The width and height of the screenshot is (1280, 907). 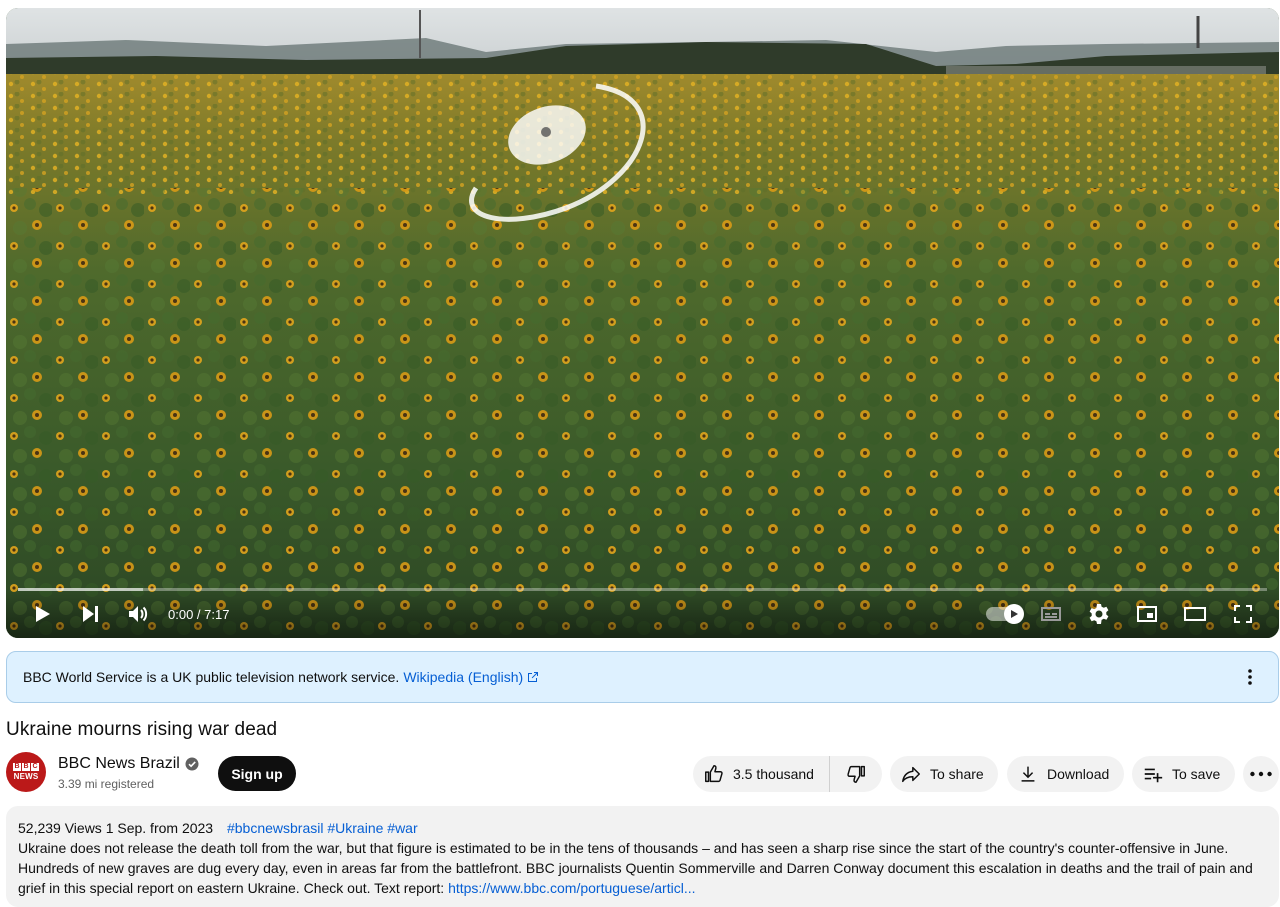 I want to click on gear-icon, so click(x=1099, y=614).